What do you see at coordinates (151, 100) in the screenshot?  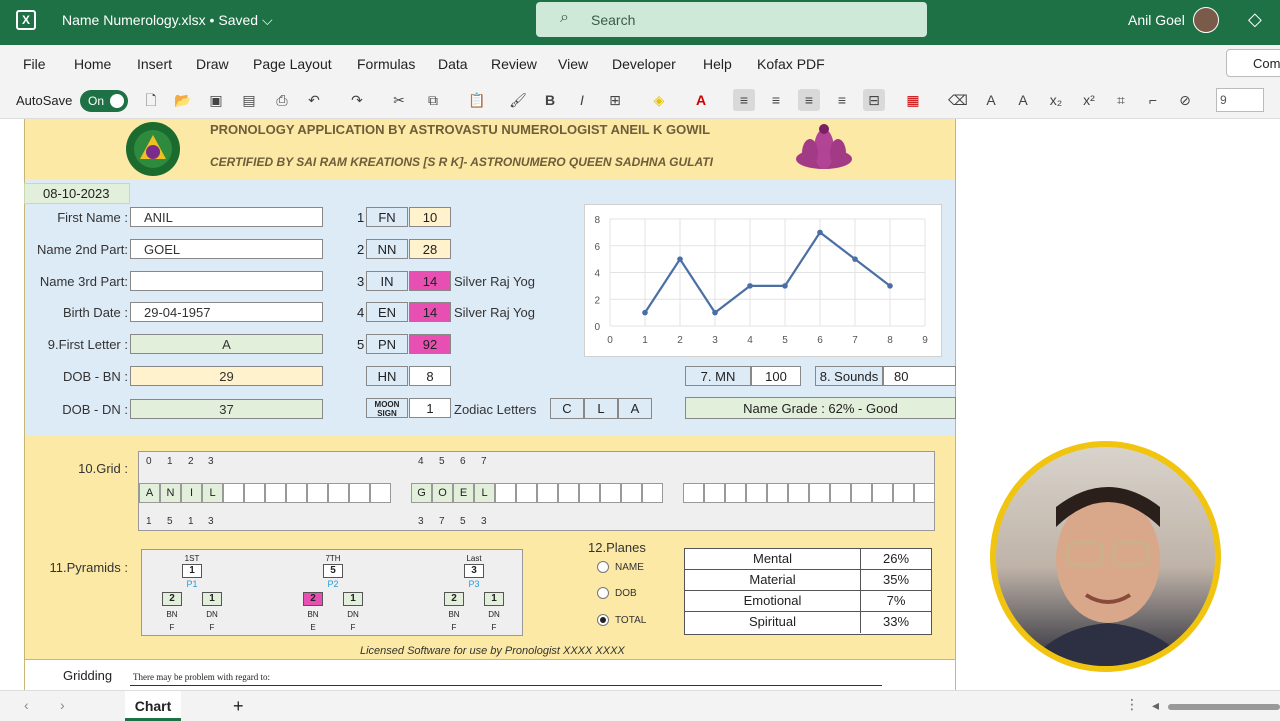 I see `new-file-icon: 🗋` at bounding box center [151, 100].